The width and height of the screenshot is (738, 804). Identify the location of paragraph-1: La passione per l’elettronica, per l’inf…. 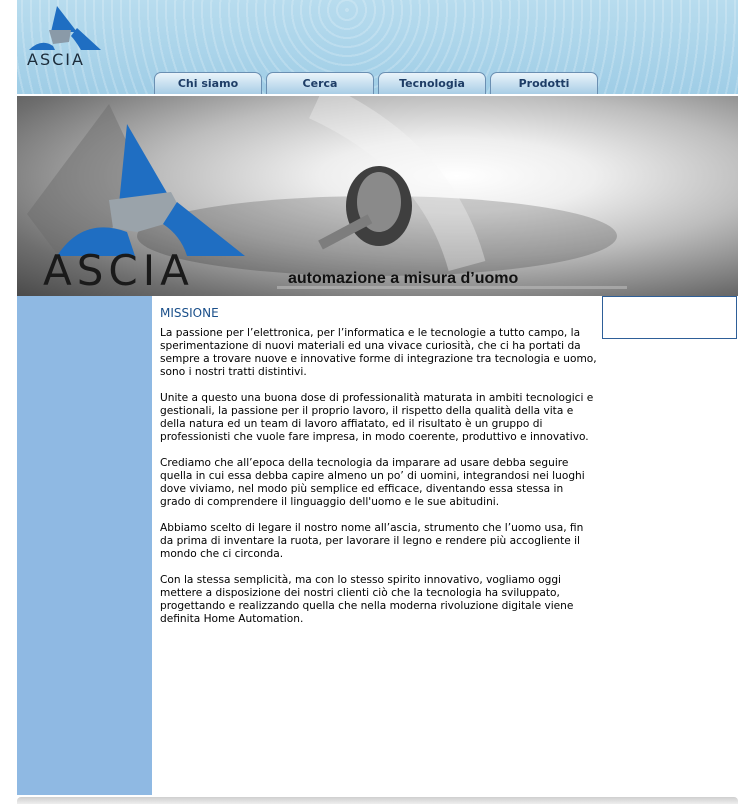
(378, 352).